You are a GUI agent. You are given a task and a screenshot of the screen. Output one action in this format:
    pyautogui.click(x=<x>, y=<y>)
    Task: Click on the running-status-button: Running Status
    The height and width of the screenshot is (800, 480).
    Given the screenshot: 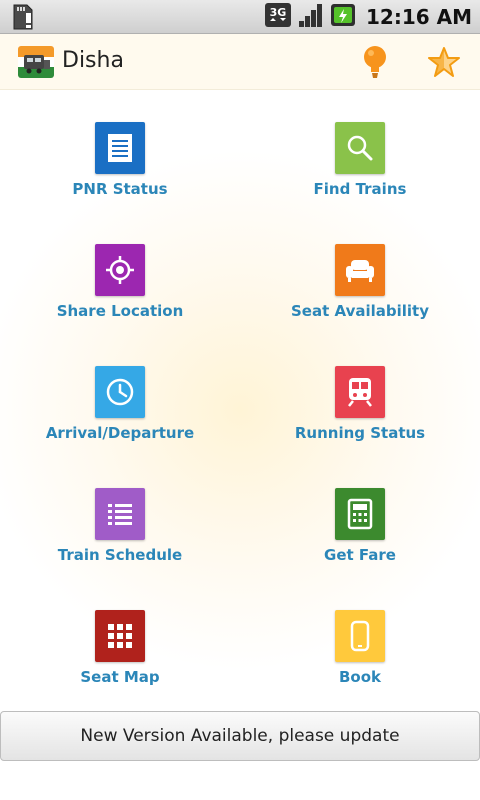 What is the action you would take?
    pyautogui.click(x=360, y=395)
    